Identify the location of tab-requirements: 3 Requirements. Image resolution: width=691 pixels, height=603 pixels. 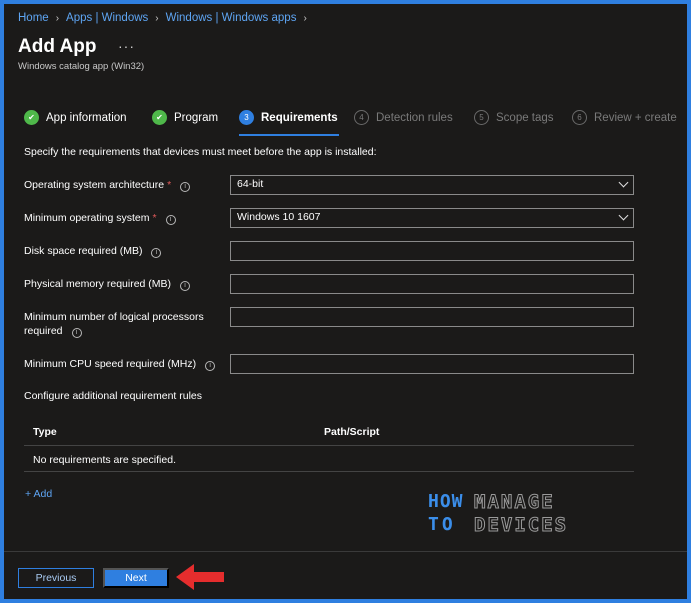
(288, 117).